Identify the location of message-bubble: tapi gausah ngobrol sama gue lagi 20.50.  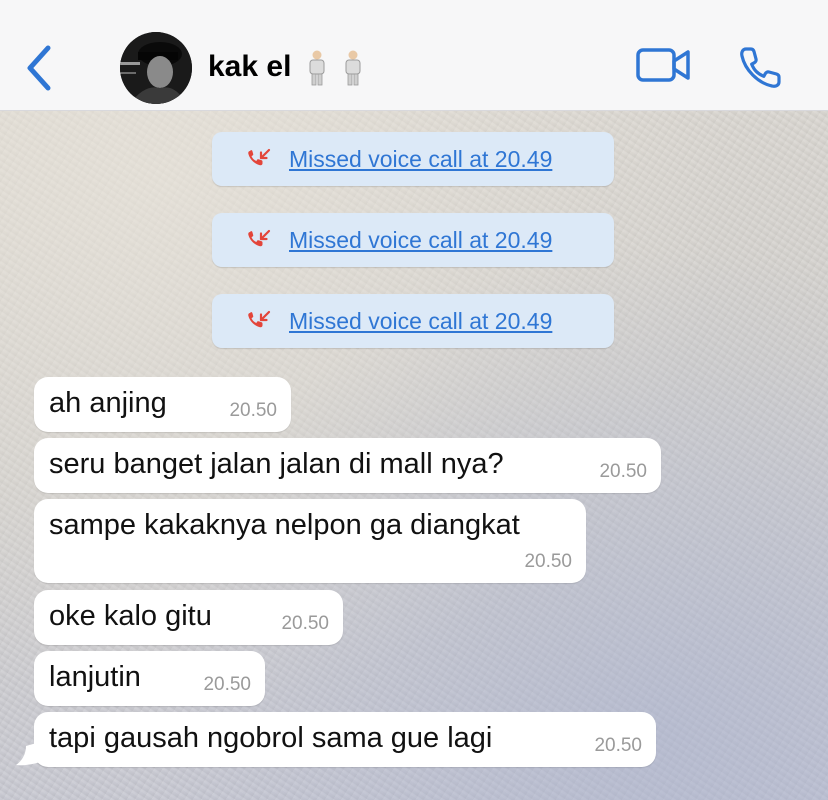
(345, 739).